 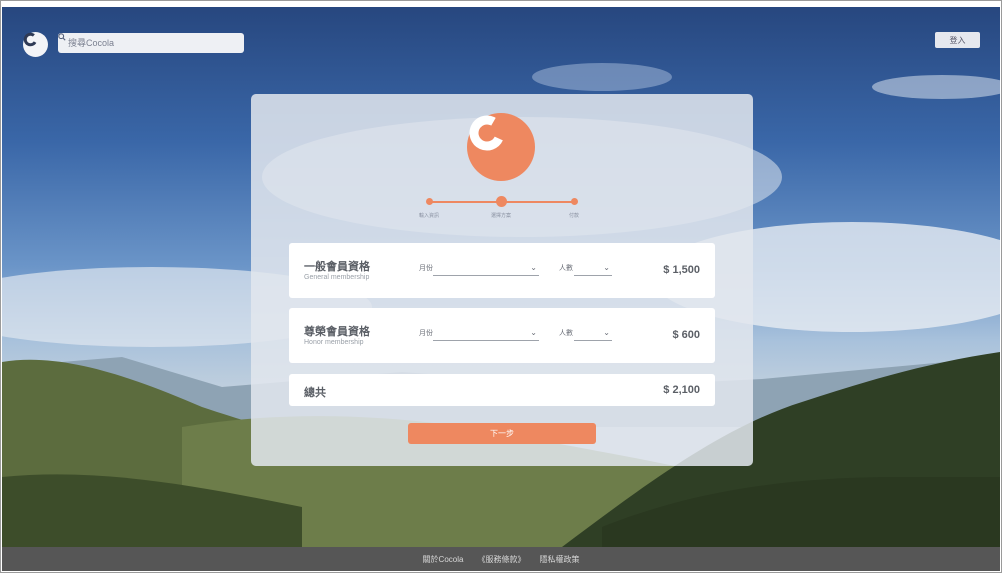 I want to click on login-button: 登入, so click(x=957, y=40).